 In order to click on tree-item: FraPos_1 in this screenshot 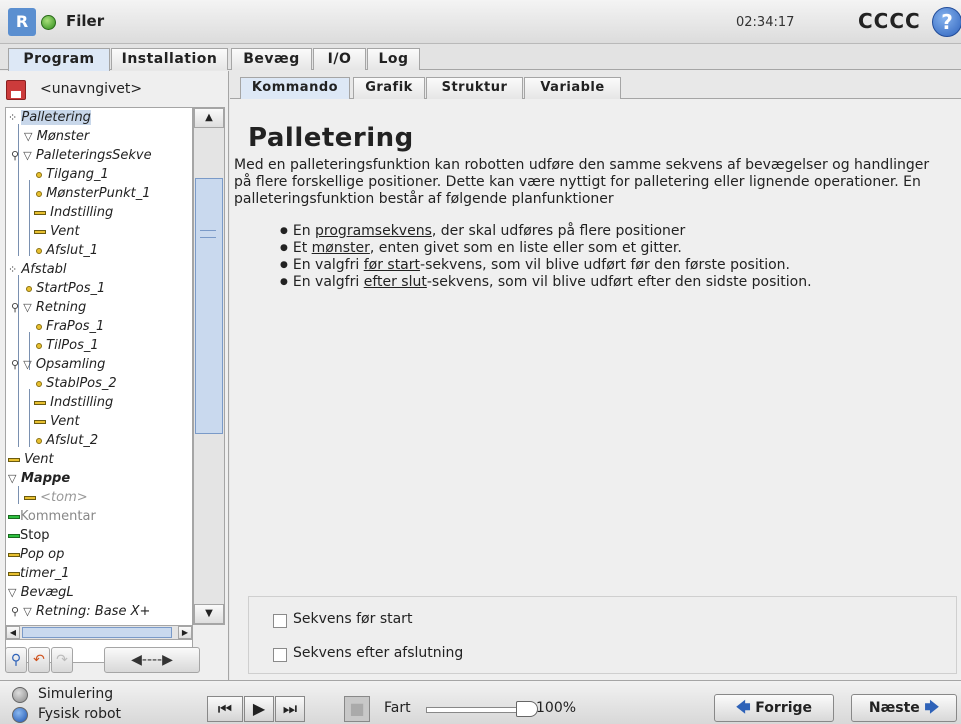, I will do `click(70, 326)`.